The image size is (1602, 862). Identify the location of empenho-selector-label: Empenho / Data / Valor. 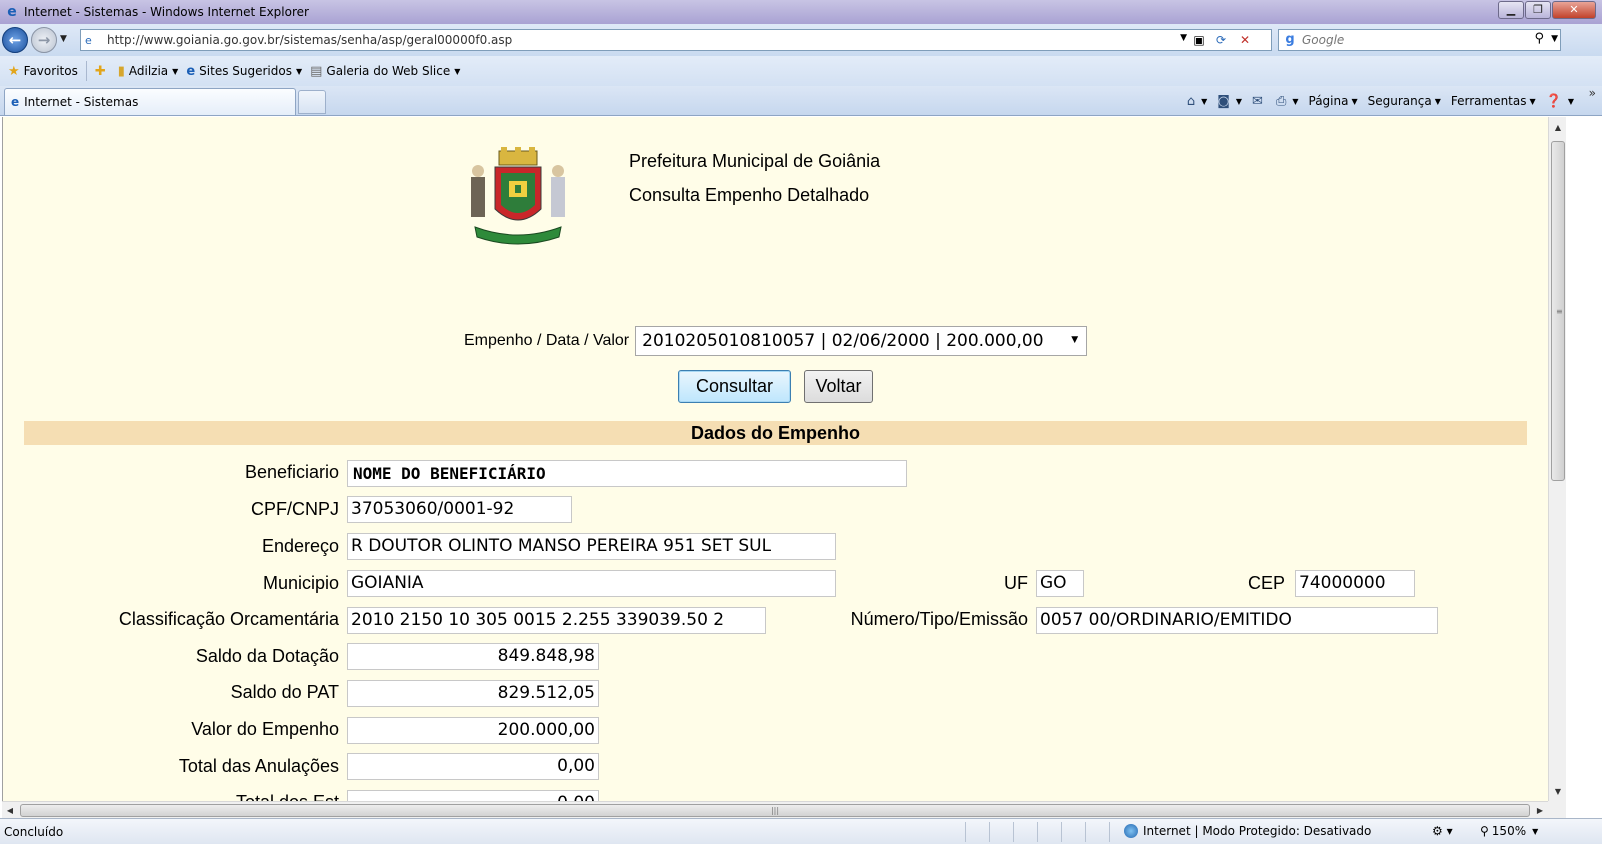
(547, 340).